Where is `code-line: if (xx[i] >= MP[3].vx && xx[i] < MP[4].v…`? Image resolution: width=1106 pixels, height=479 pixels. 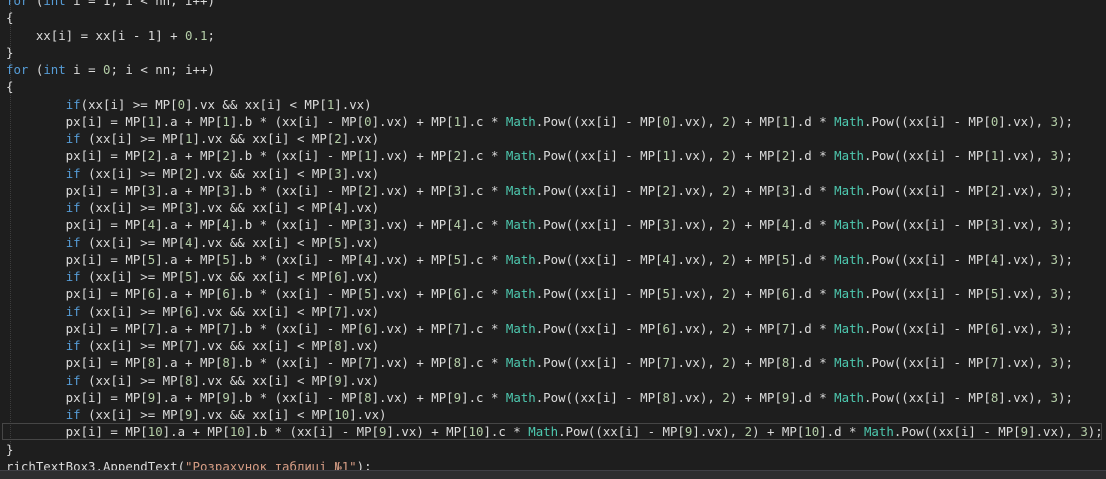 code-line: if (xx[i] >= MP[3].vx && xx[i] < MP[4].v… is located at coordinates (192, 207).